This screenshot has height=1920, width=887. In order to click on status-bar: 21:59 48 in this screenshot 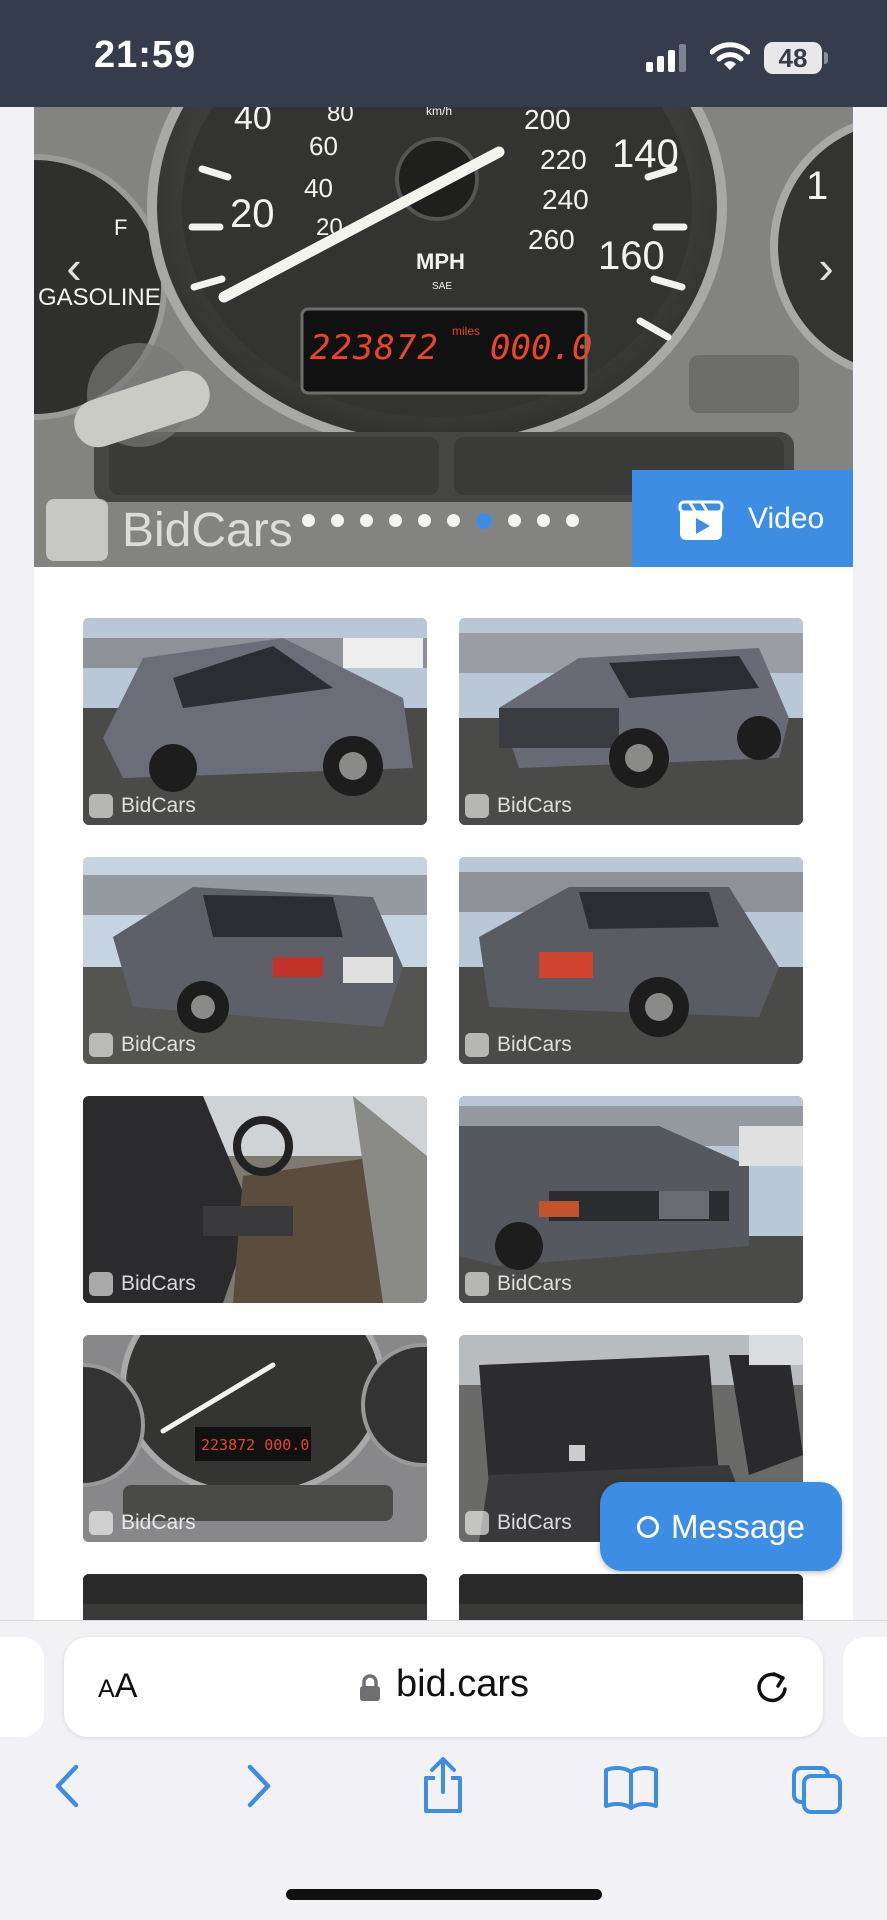, I will do `click(443, 53)`.